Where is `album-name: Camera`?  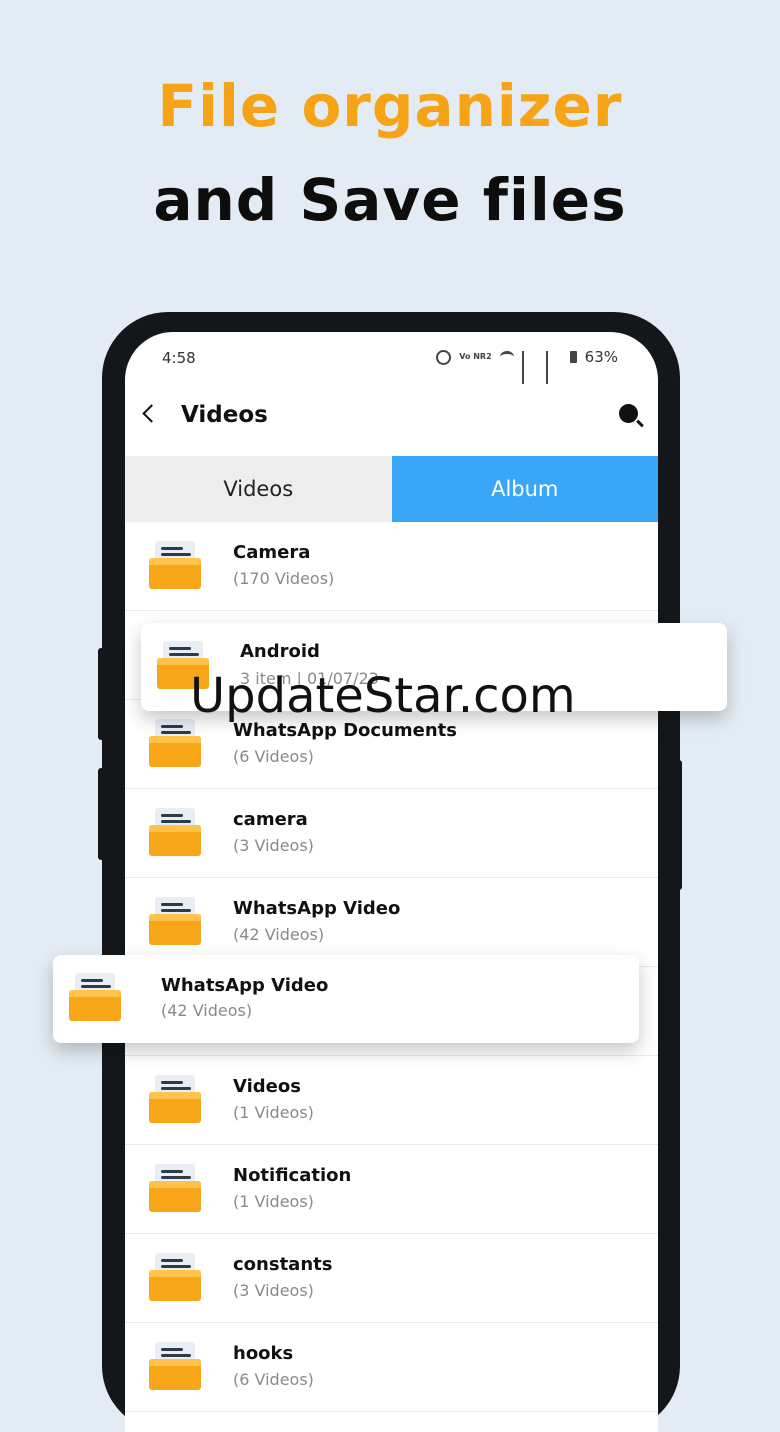
album-name: Camera is located at coordinates (272, 552).